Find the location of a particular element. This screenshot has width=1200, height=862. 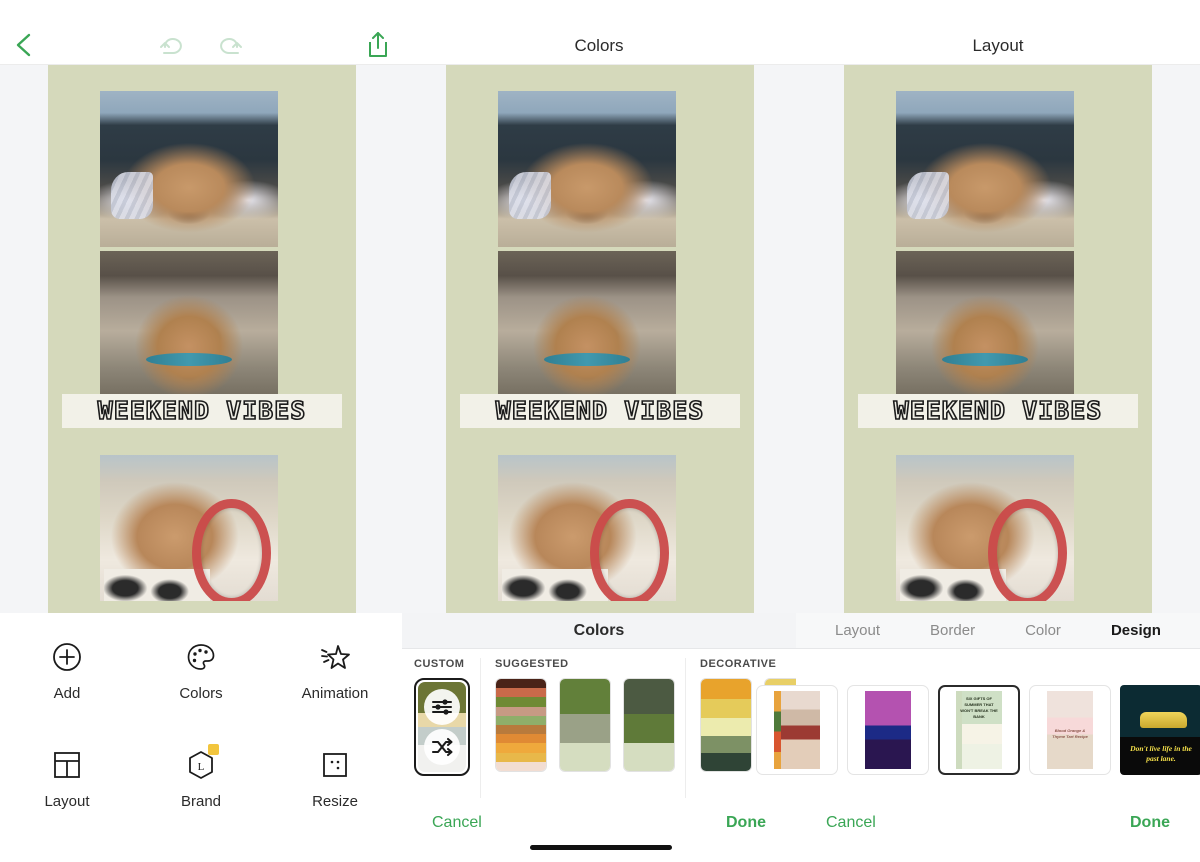

brand-hexagon-icon: L is located at coordinates (202, 763).